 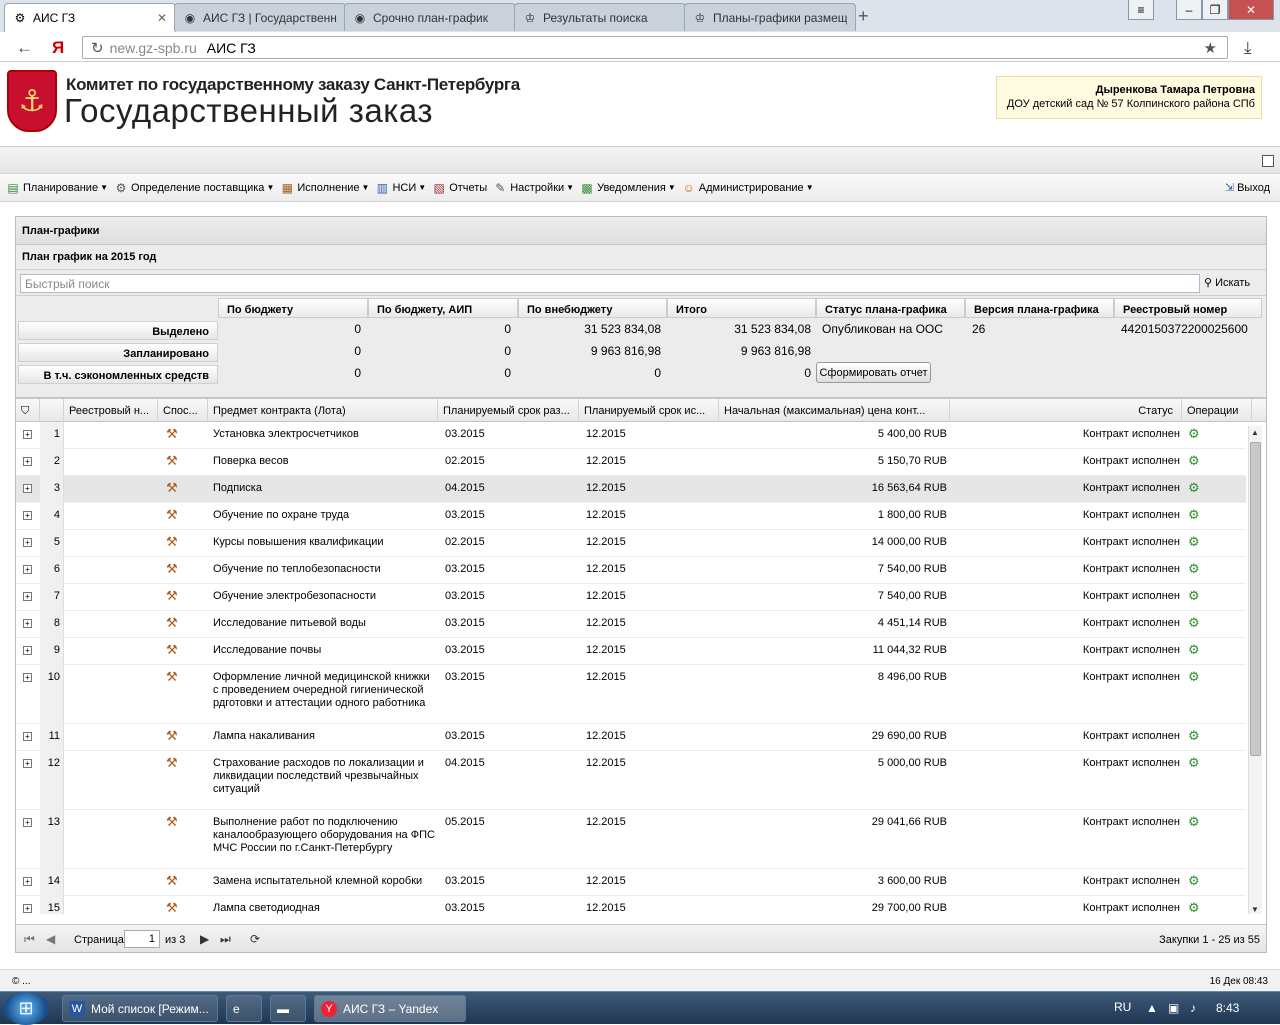 What do you see at coordinates (1255, 909) in the screenshot?
I see `scroll-down-icon: ▼` at bounding box center [1255, 909].